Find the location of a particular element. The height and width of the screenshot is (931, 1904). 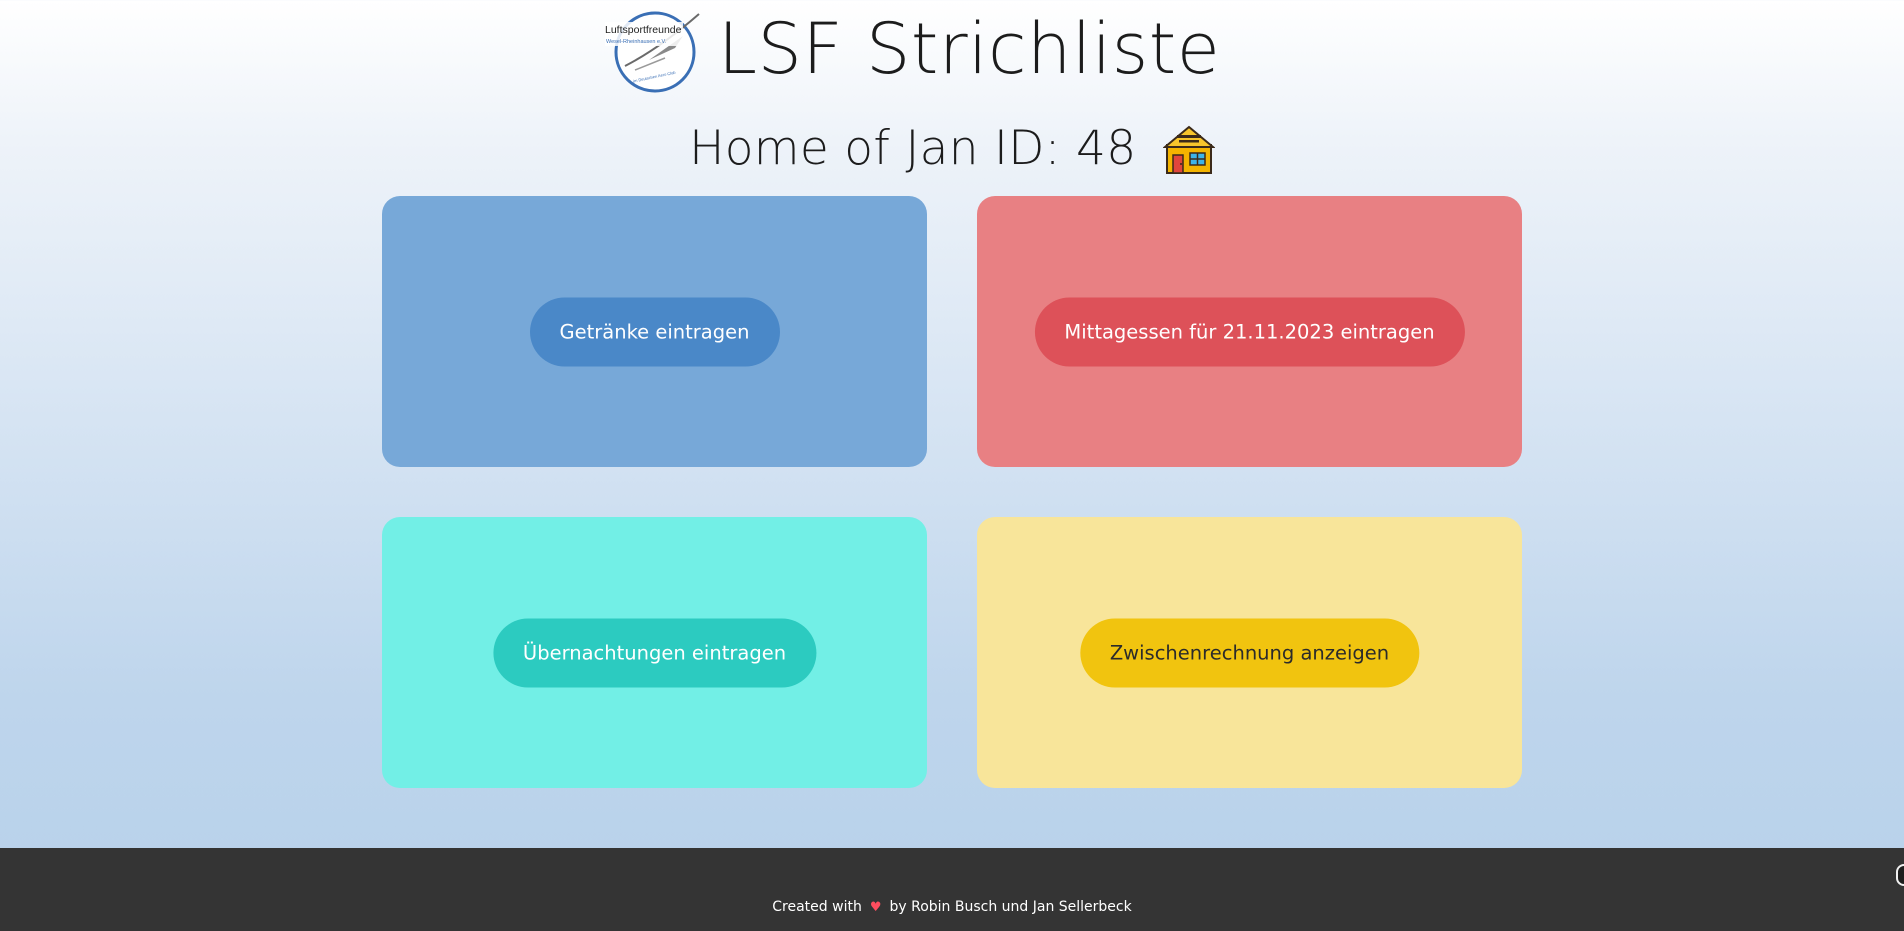

drinks-card: Getränke eintragen is located at coordinates (654, 331).